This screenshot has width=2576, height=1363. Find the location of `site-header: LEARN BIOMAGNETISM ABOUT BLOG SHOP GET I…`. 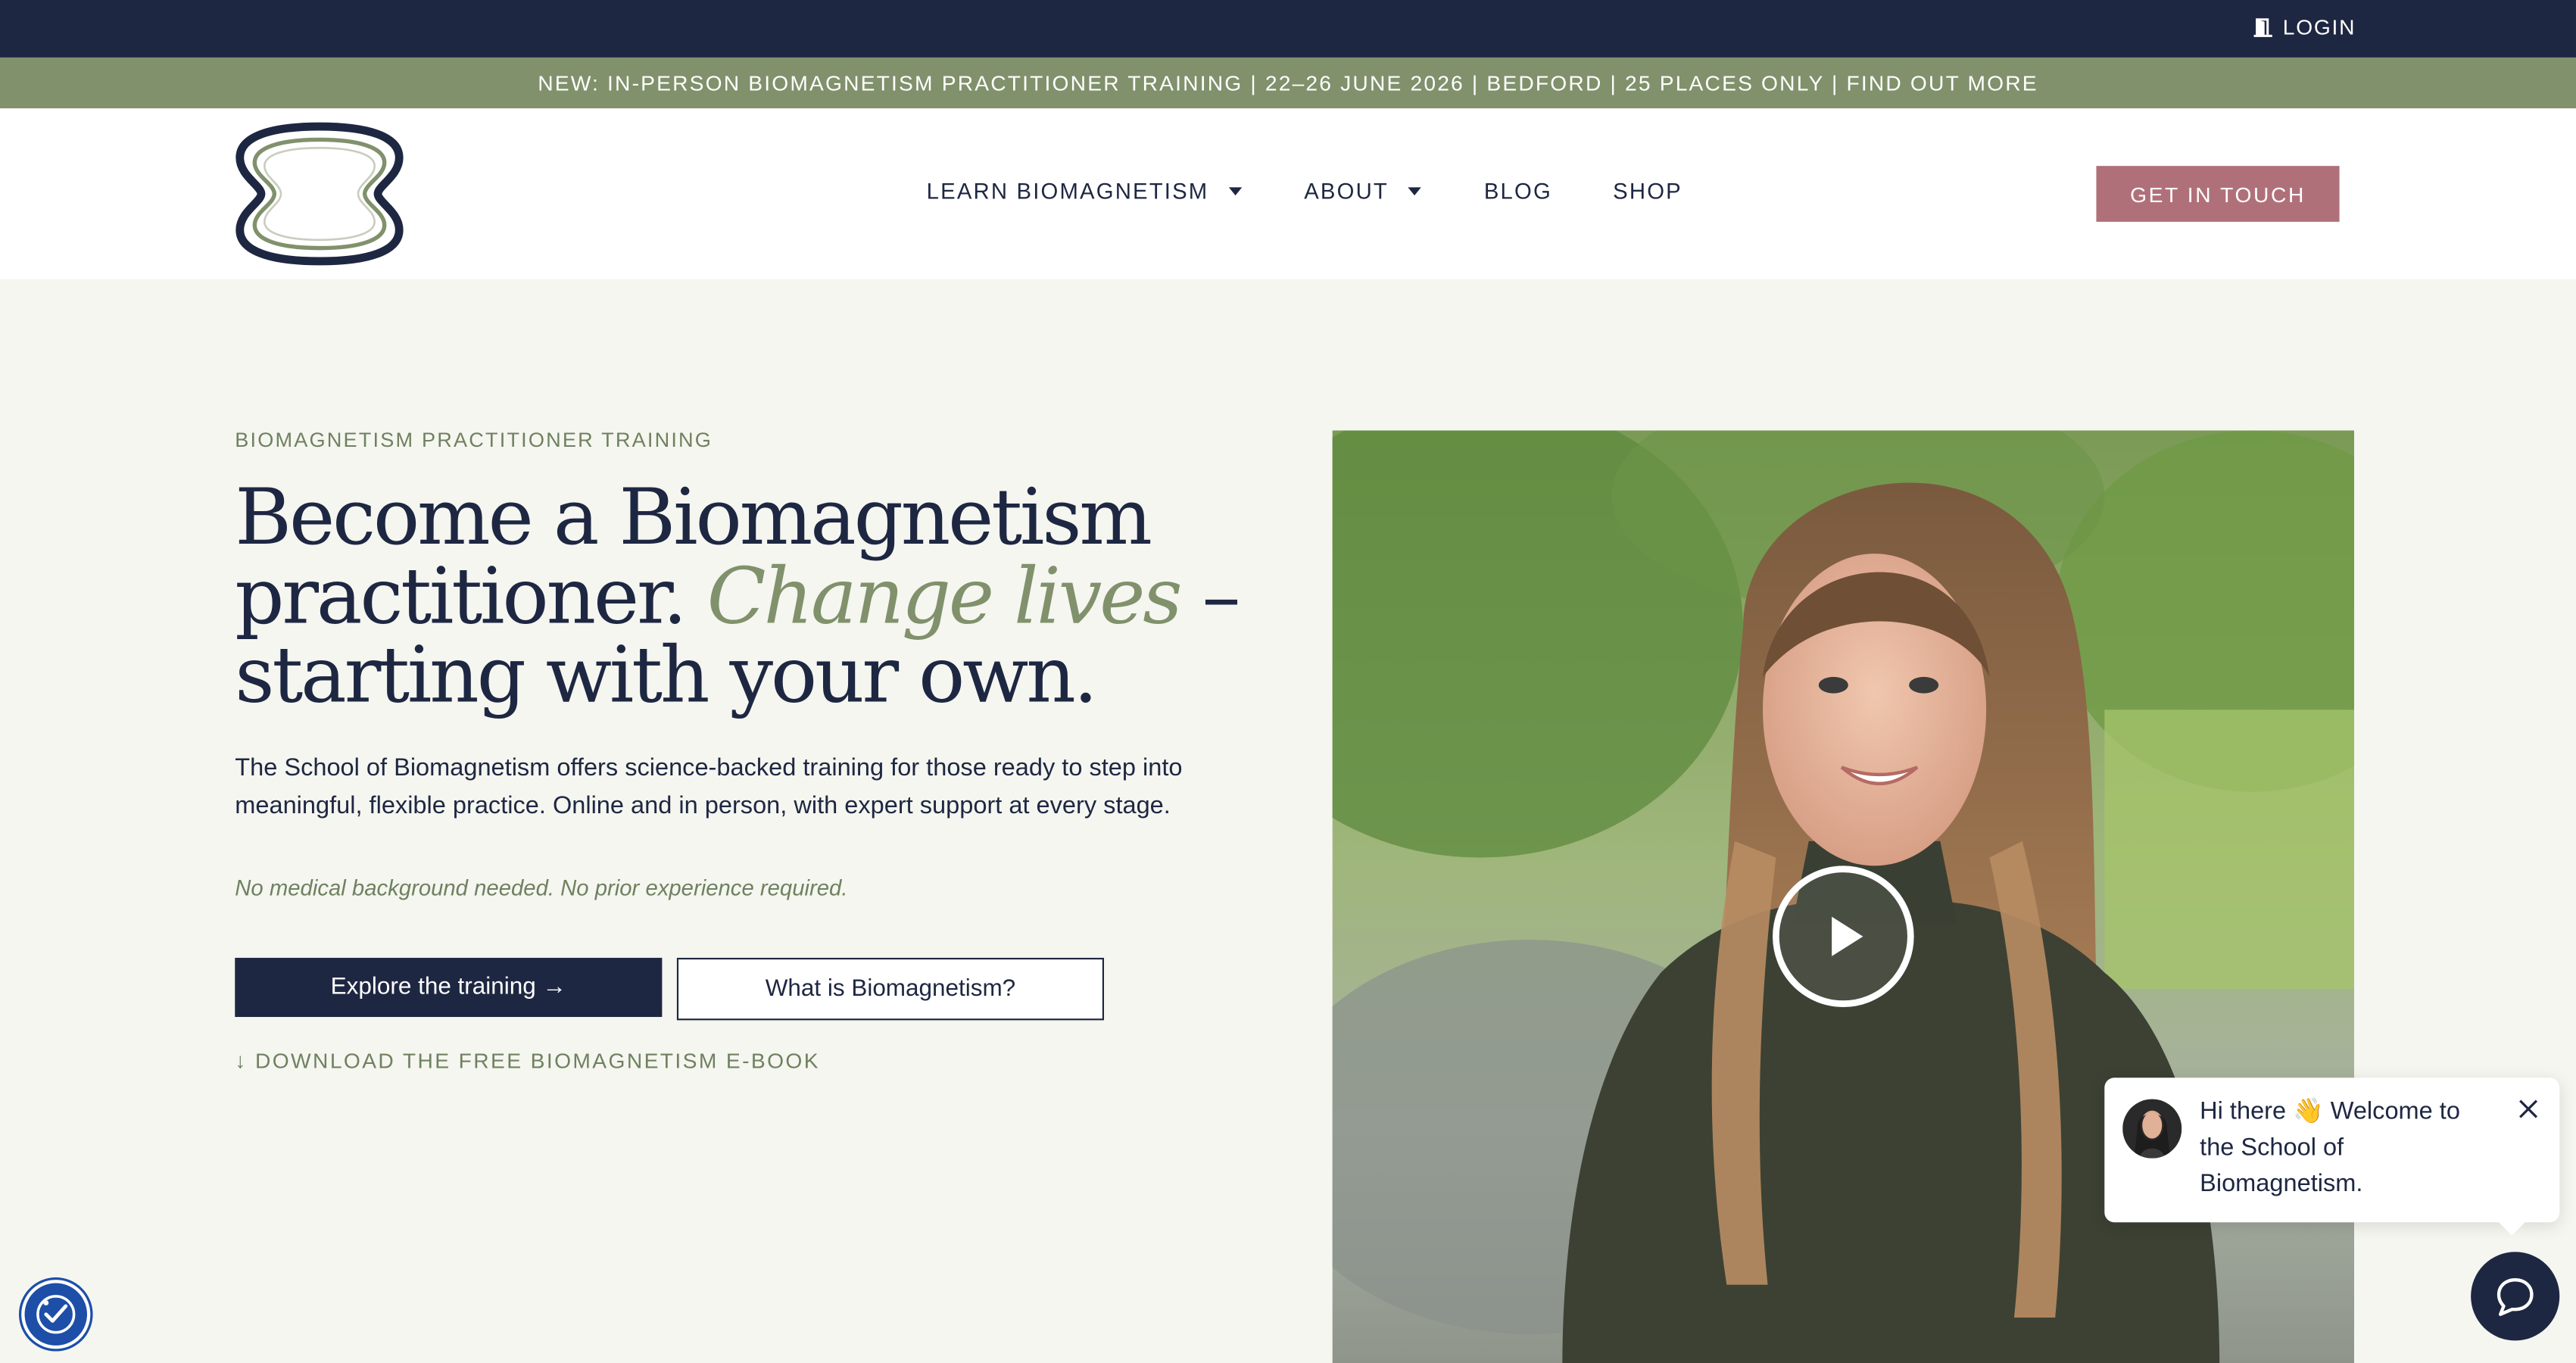

site-header: LEARN BIOMAGNETISM ABOUT BLOG SHOP GET I… is located at coordinates (1288, 194).